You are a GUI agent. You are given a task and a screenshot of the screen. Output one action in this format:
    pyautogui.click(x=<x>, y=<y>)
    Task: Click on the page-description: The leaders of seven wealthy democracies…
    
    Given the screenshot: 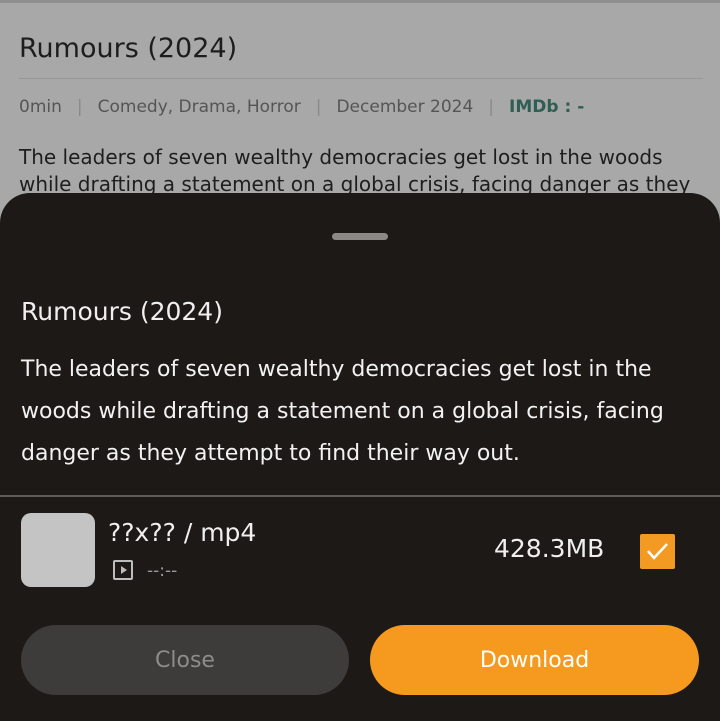 What is the action you would take?
    pyautogui.click(x=364, y=171)
    